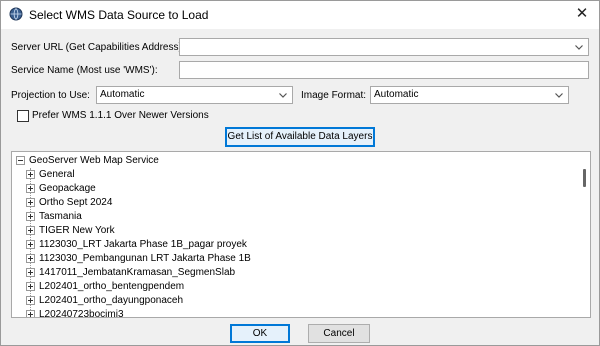 This screenshot has width=600, height=346. I want to click on tree-item-label: TIGER New York, so click(77, 230).